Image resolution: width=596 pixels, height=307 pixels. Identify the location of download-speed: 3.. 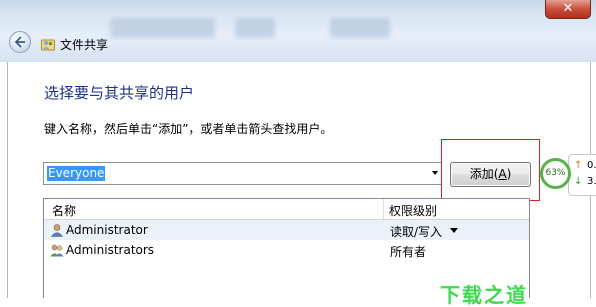
(591, 181).